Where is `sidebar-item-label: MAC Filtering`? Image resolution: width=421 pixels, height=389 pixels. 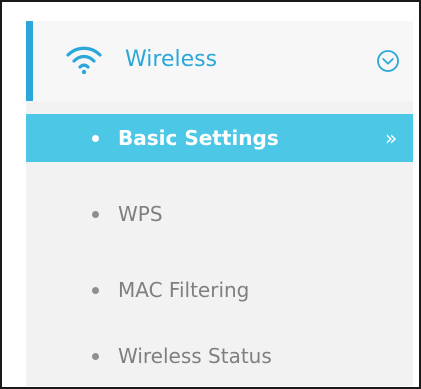
sidebar-item-label: MAC Filtering is located at coordinates (184, 290).